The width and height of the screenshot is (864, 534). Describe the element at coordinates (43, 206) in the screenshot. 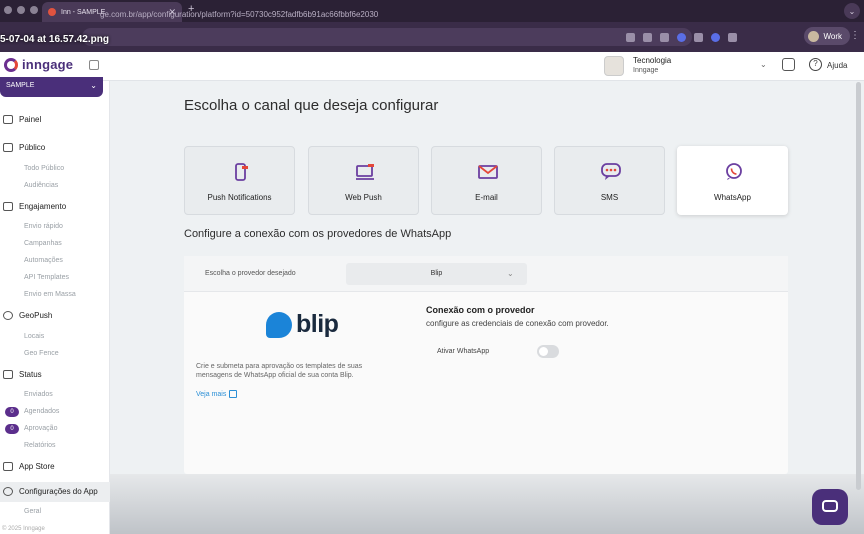

I see `sidebar-item-label: Engajamento` at that location.